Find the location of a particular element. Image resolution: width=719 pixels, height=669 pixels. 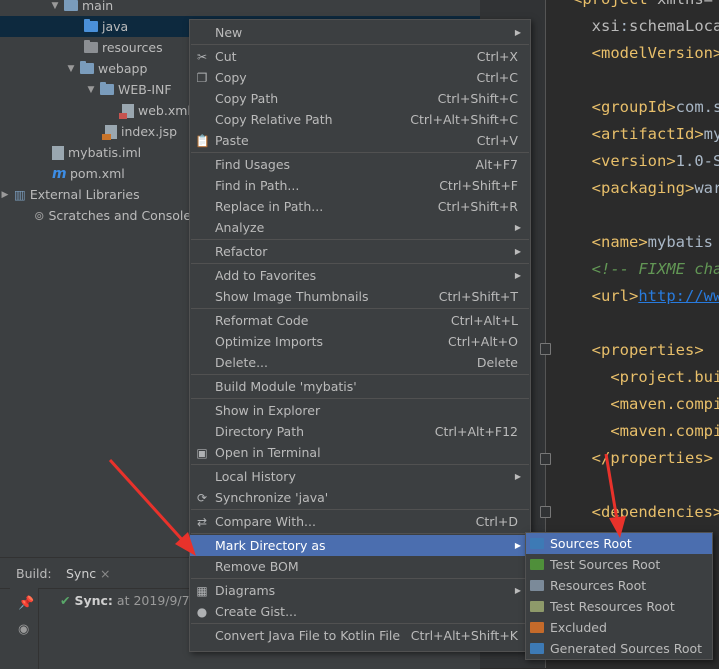

menu-item-analyze: Analyze ▶ is located at coordinates (360, 227).